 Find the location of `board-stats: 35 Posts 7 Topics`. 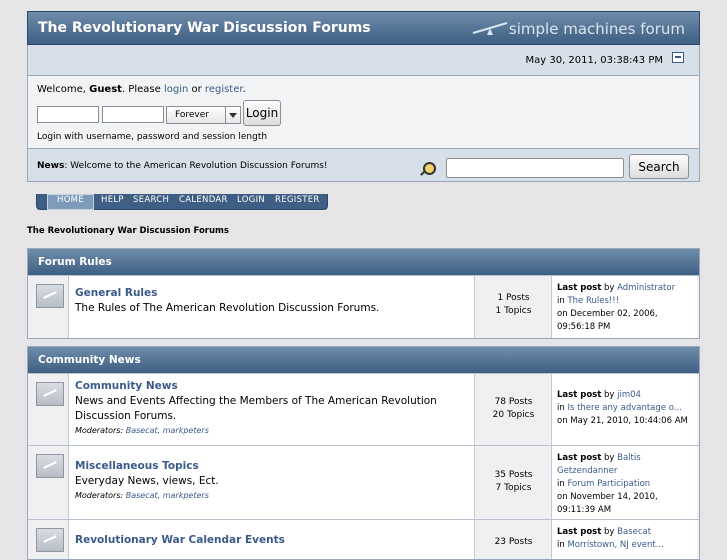

board-stats: 35 Posts 7 Topics is located at coordinates (513, 482).